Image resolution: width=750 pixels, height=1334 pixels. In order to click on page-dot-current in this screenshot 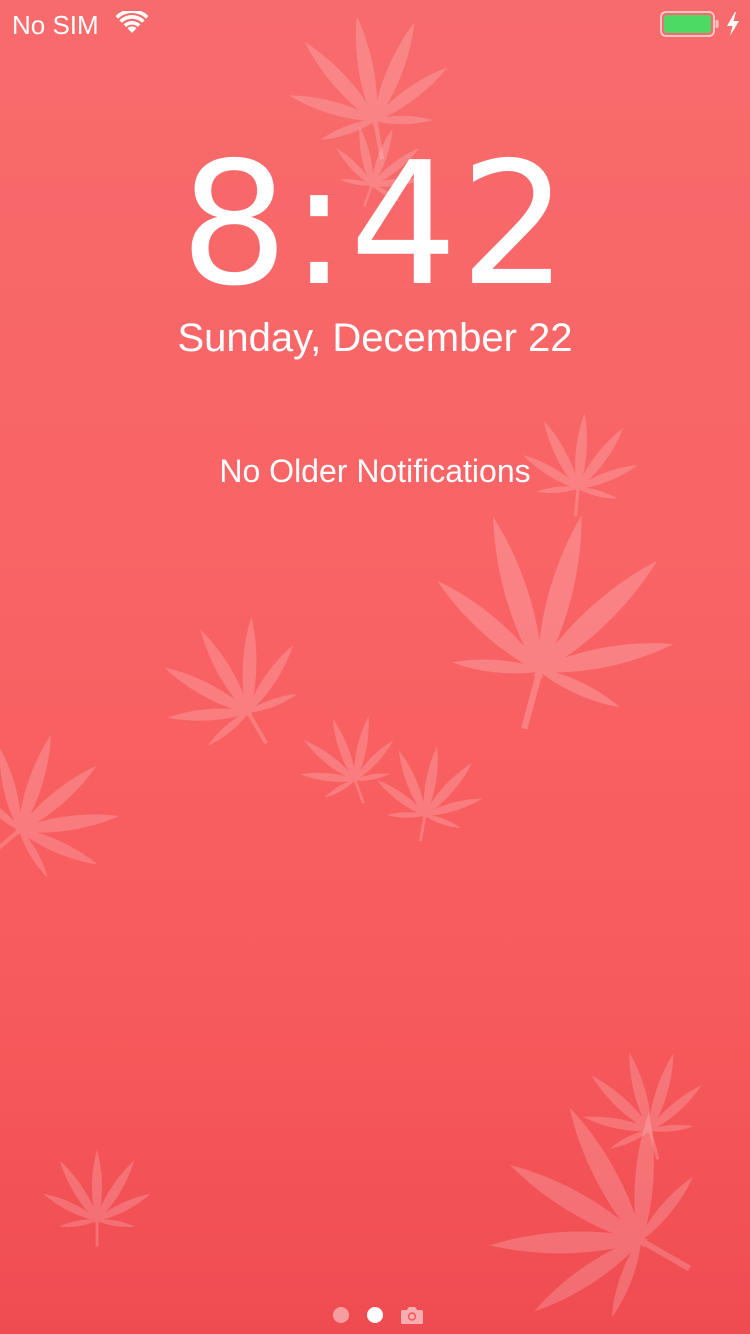, I will do `click(375, 1315)`.